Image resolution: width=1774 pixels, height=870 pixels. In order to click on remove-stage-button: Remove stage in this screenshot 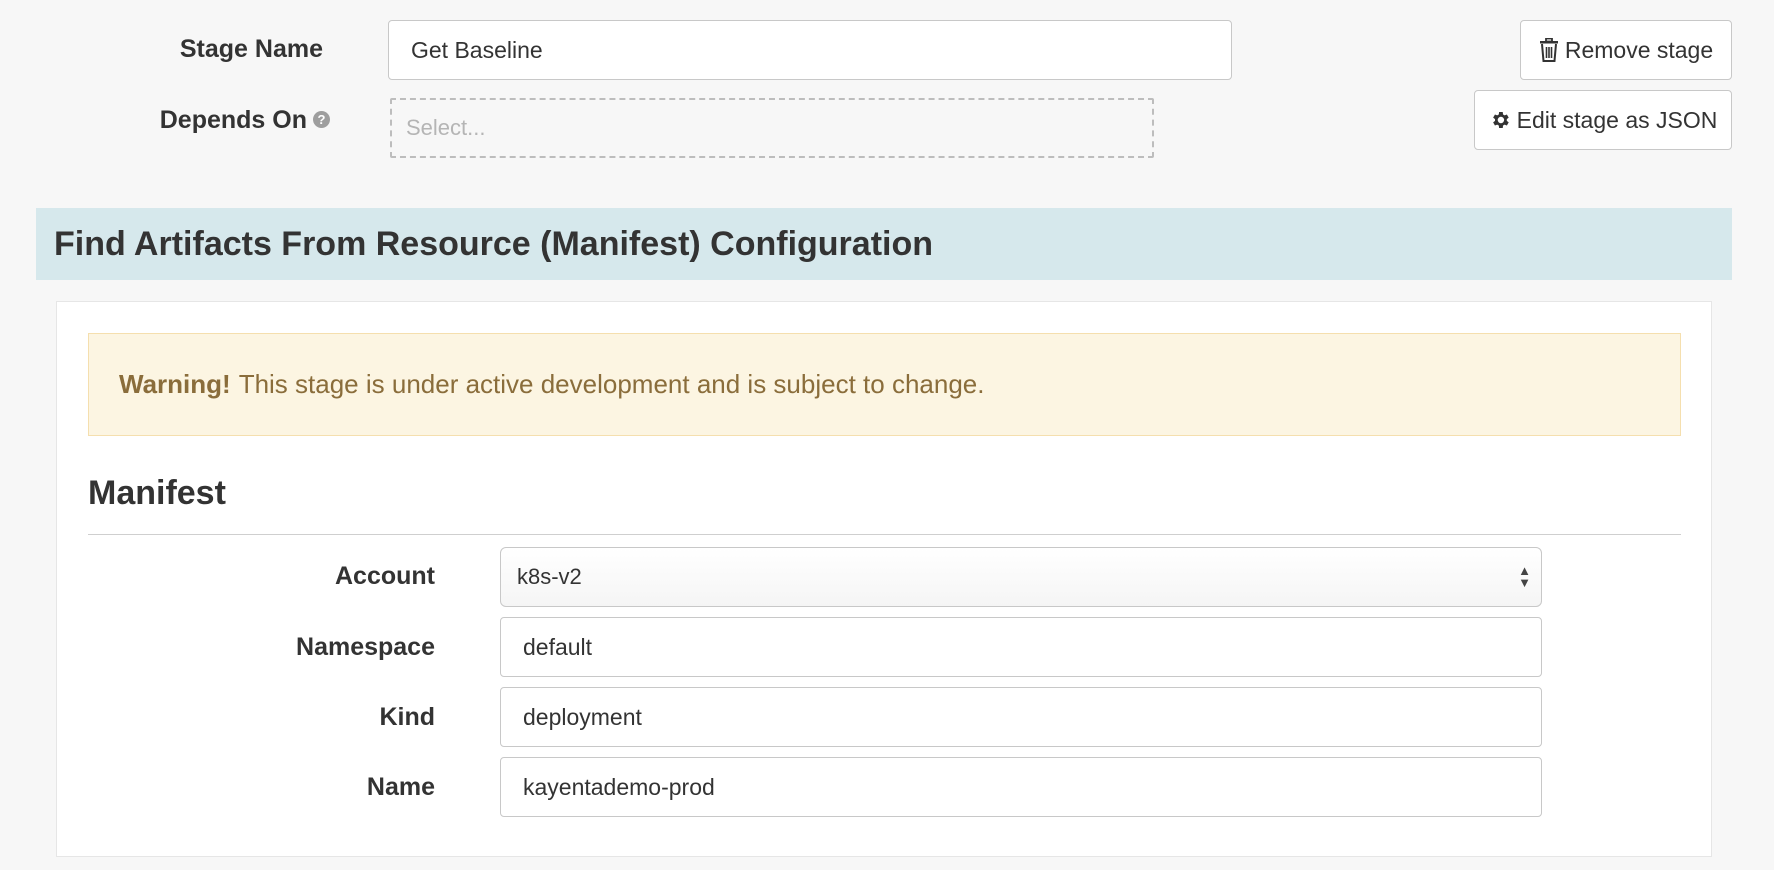, I will do `click(1626, 50)`.